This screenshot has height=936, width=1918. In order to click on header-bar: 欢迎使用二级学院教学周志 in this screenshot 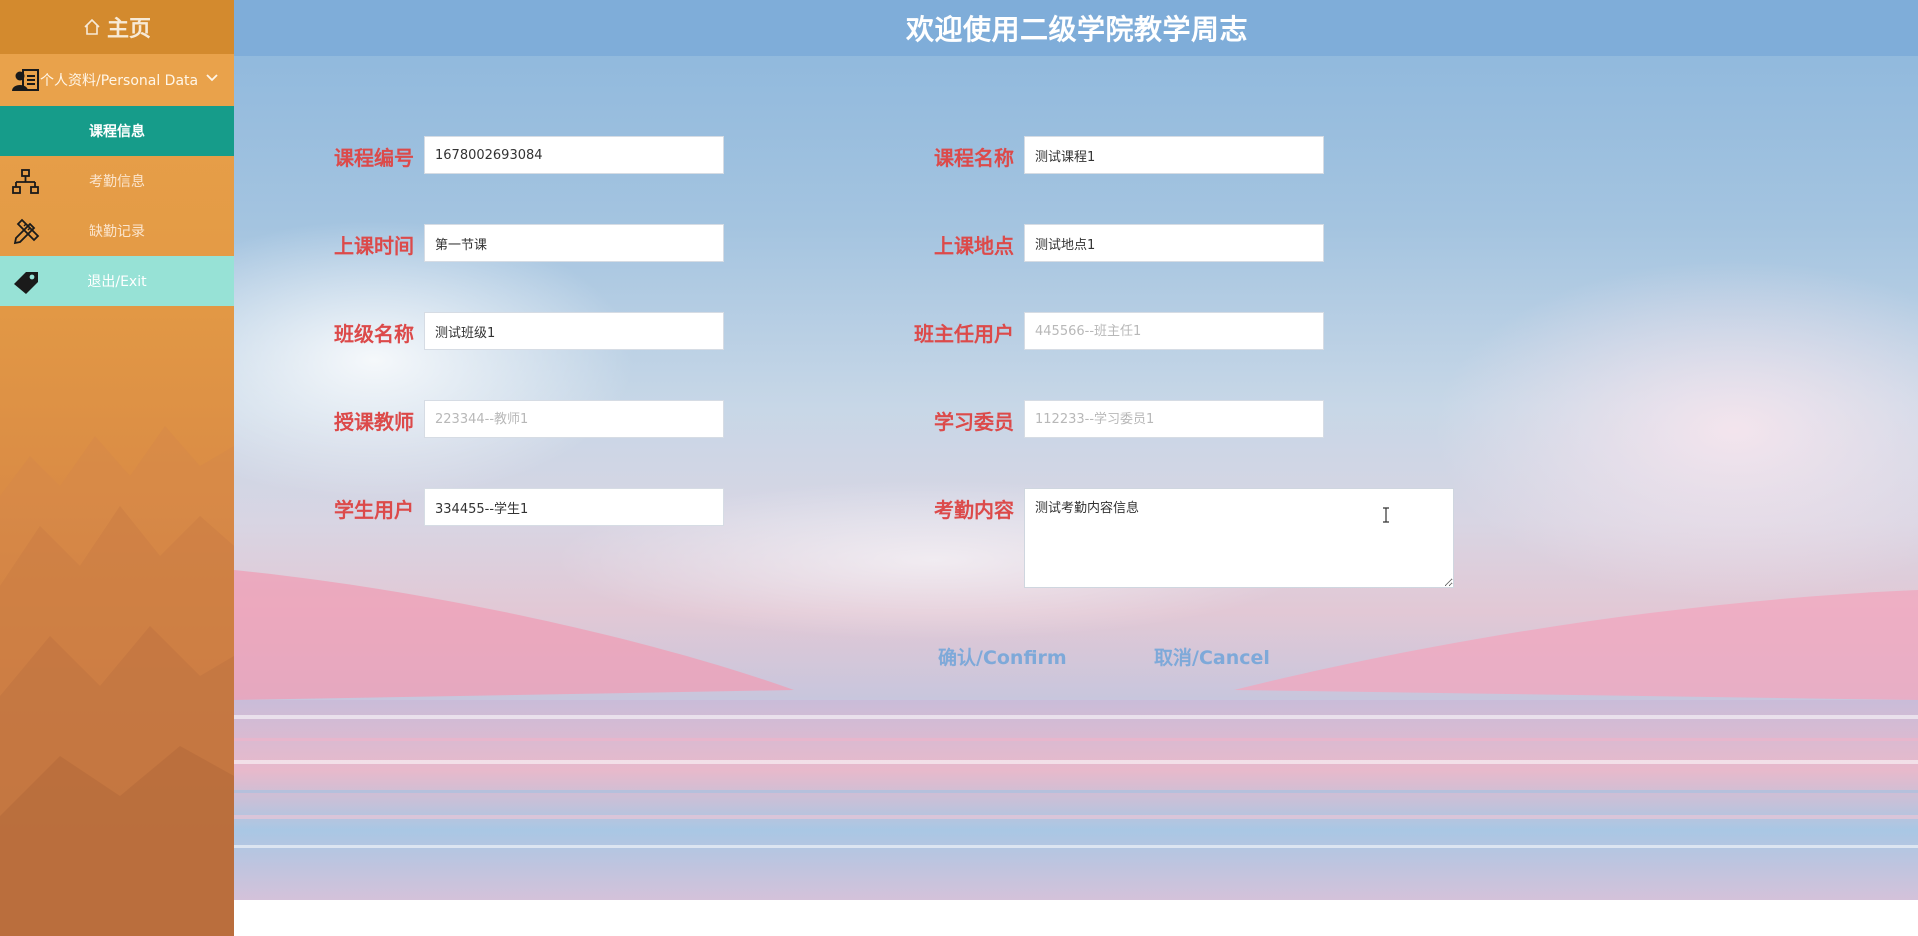, I will do `click(1076, 28)`.